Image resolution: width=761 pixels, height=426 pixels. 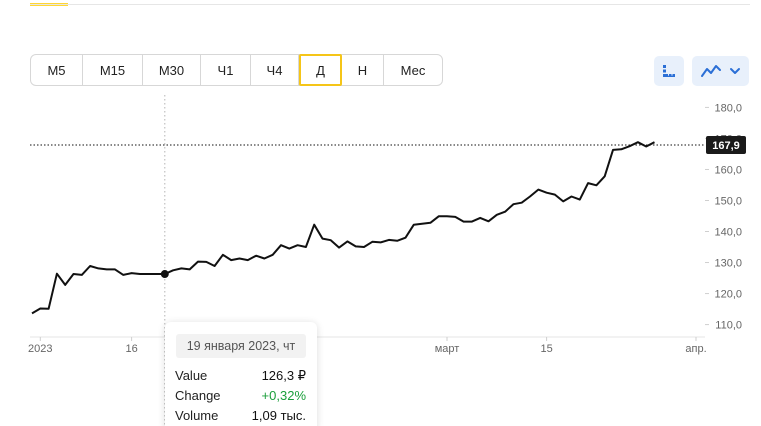 What do you see at coordinates (447, 349) in the screenshot?
I see `x-tick-label: март` at bounding box center [447, 349].